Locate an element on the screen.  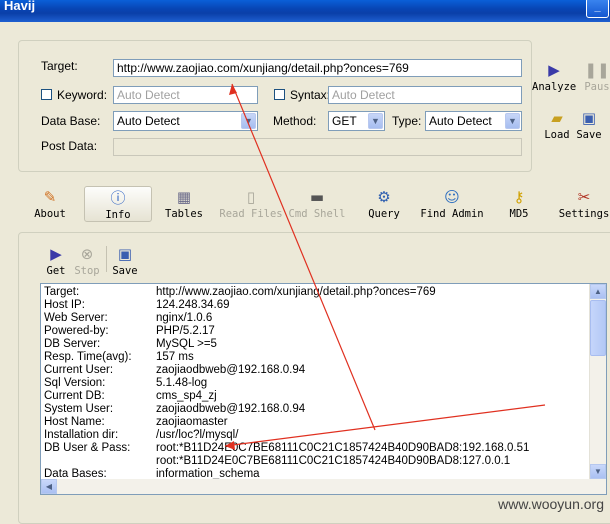
tab-read-files: ▯ Read Files is located at coordinates (251, 204).